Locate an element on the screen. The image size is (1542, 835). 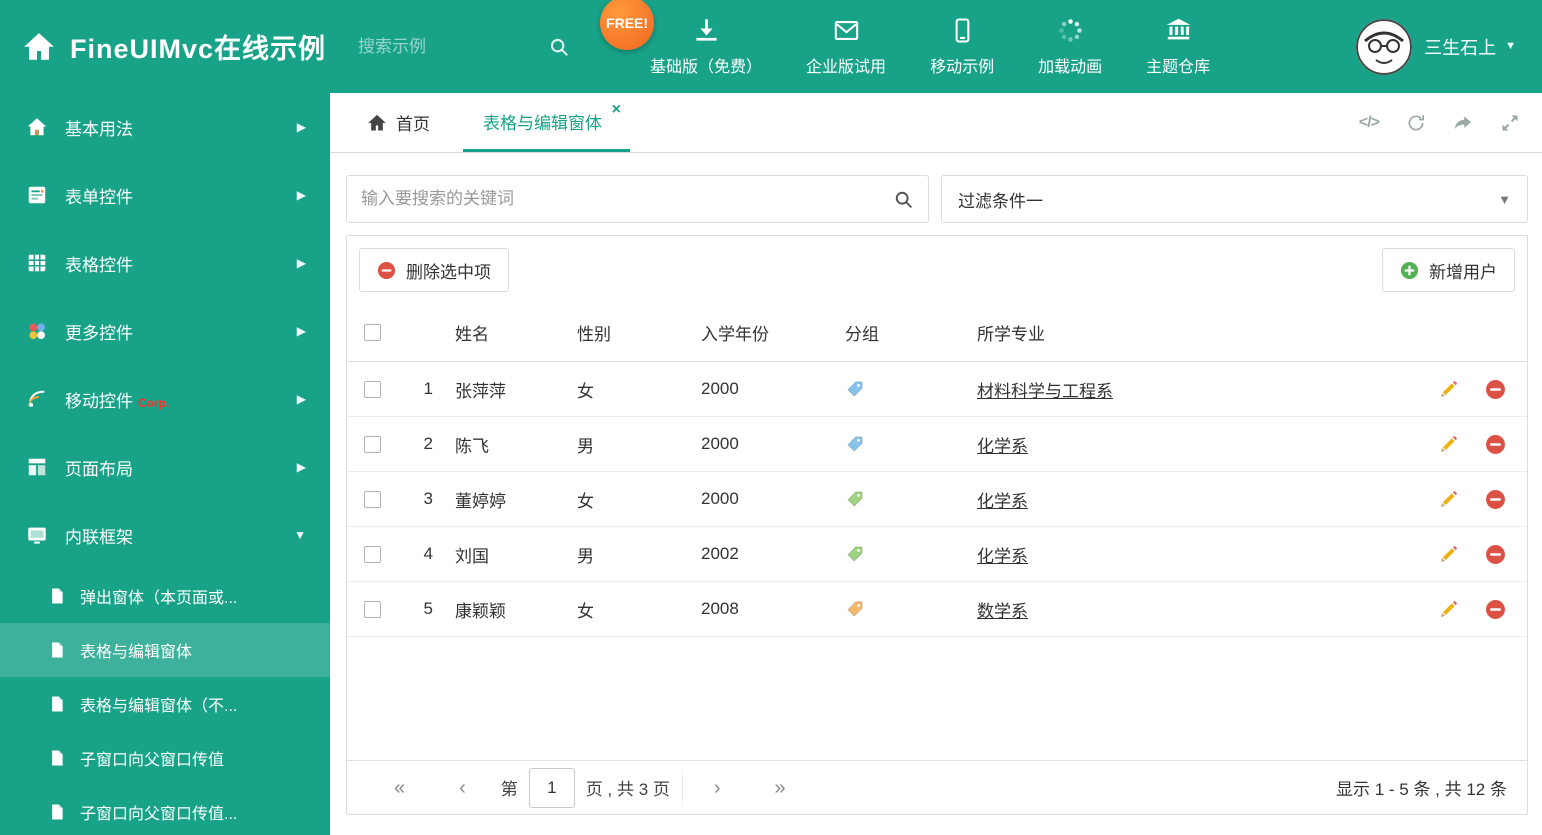
plus-circle-icon is located at coordinates (1409, 270).